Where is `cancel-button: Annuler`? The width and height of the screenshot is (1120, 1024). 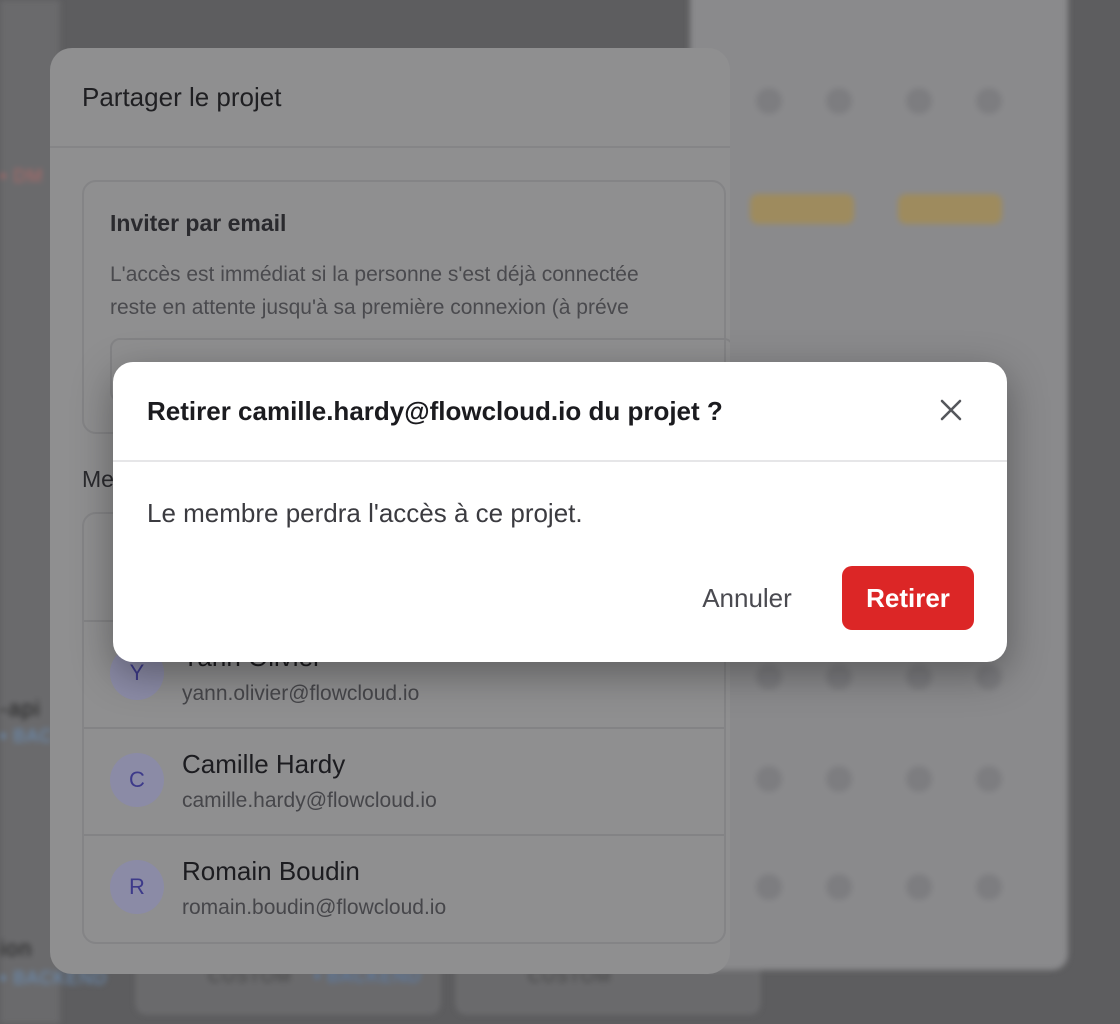
cancel-button: Annuler is located at coordinates (747, 598).